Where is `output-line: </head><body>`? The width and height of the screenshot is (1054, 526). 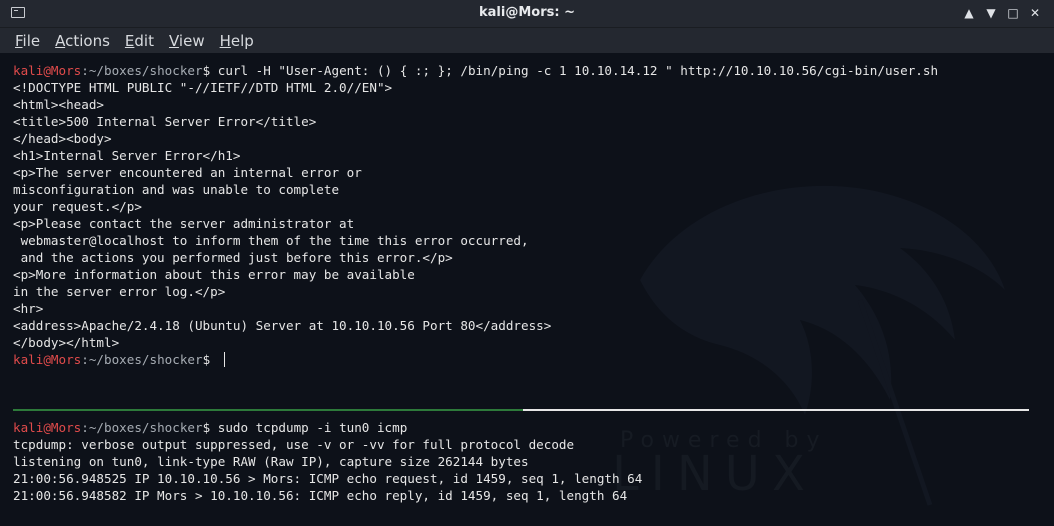
output-line: </head><body> is located at coordinates (62, 138).